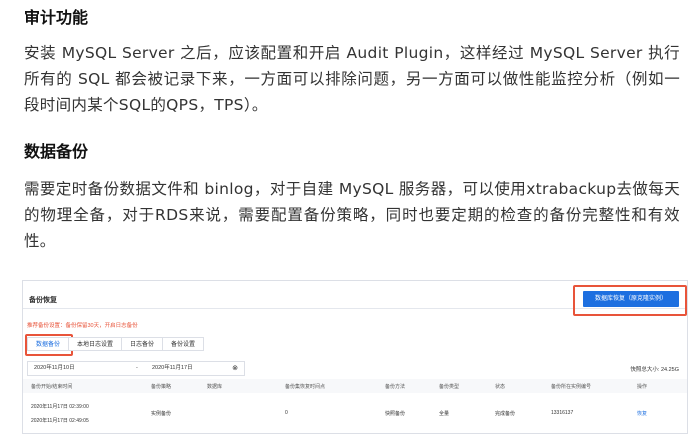 This screenshot has height=434, width=698. Describe the element at coordinates (43, 300) in the screenshot. I see `page-title: 备份恢复` at that location.